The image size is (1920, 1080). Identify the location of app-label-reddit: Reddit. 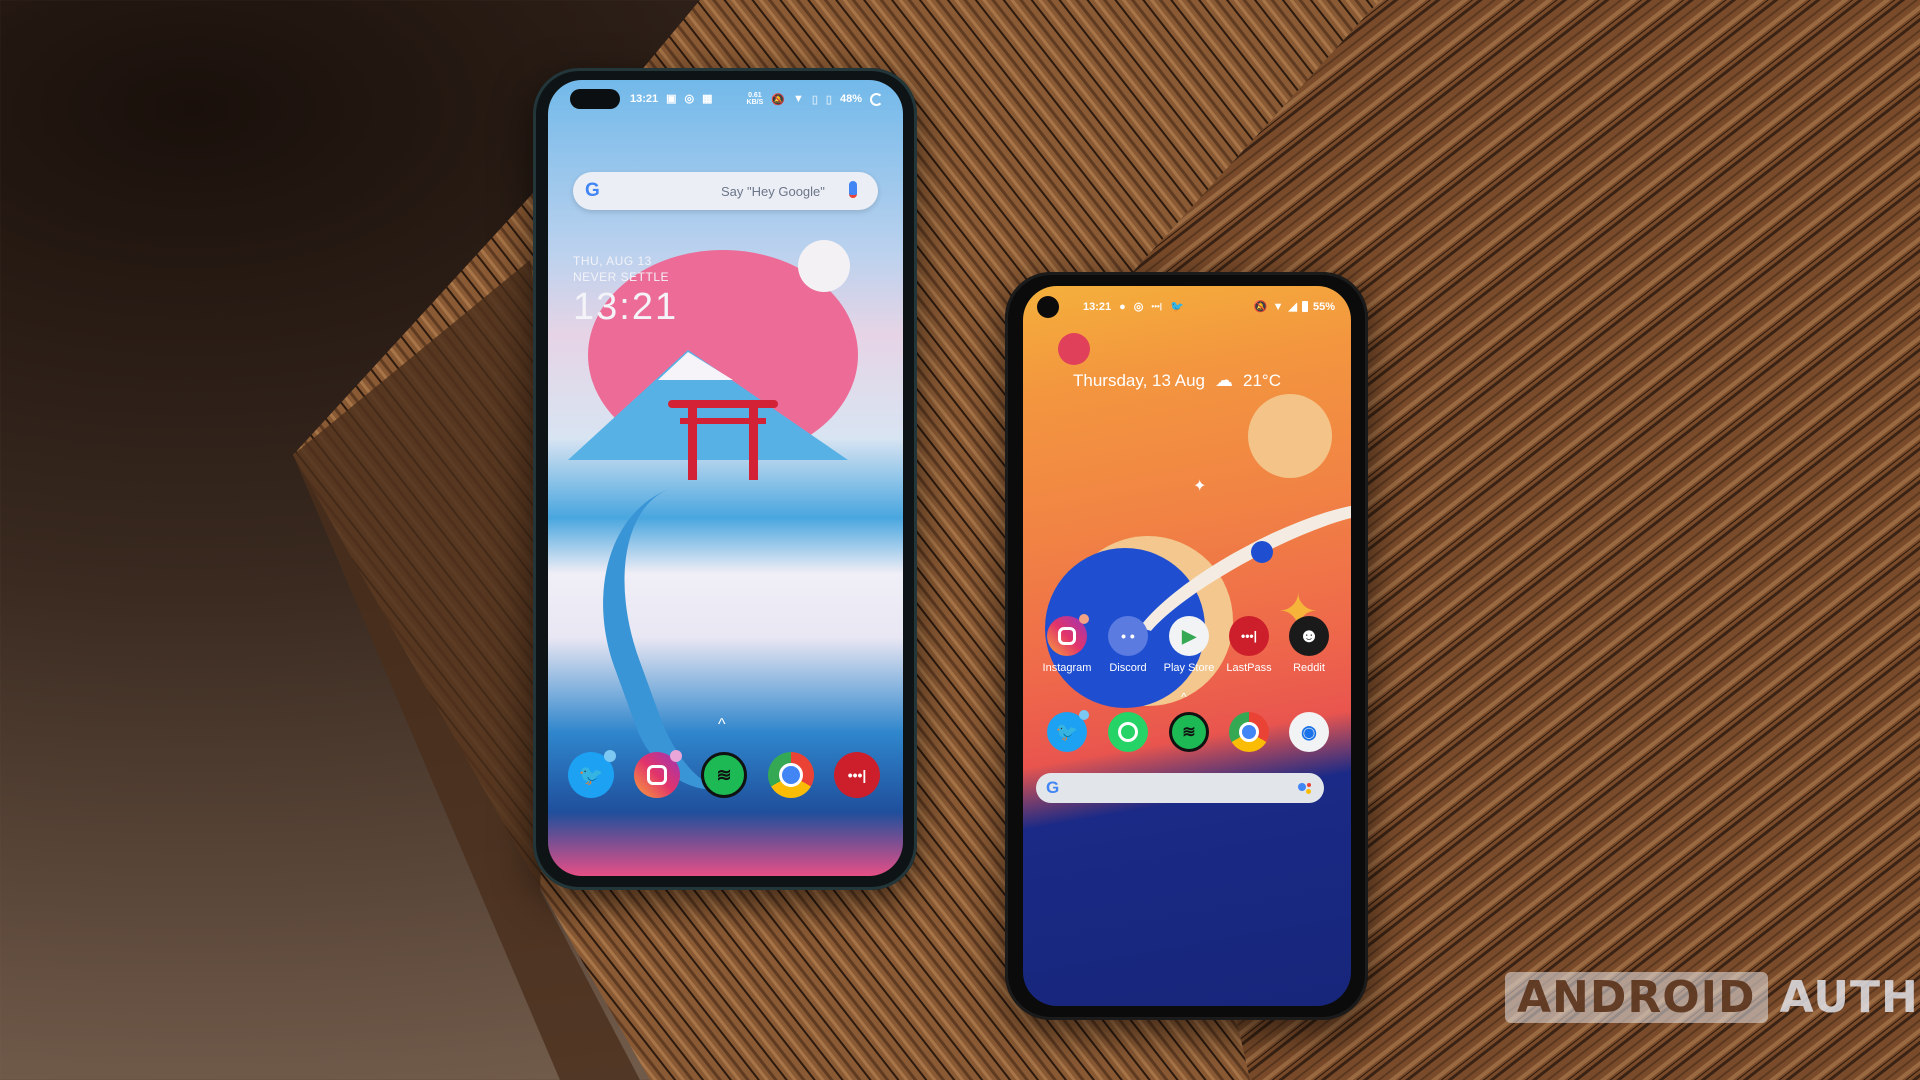
(1309, 668).